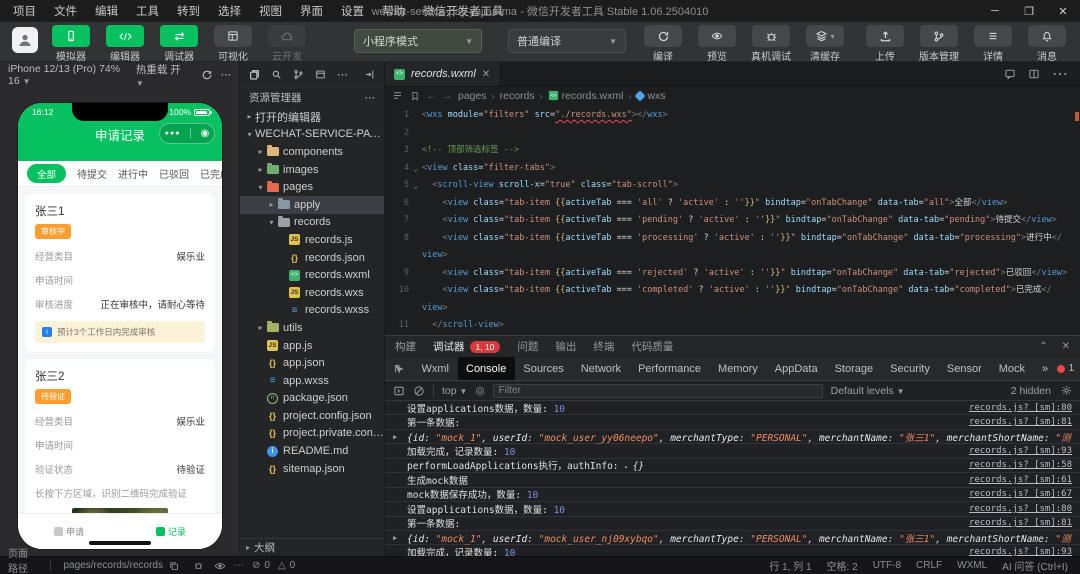 This screenshot has height=574, width=1080. What do you see at coordinates (454, 391) in the screenshot?
I see `frame-context-select: top ▼` at bounding box center [454, 391].